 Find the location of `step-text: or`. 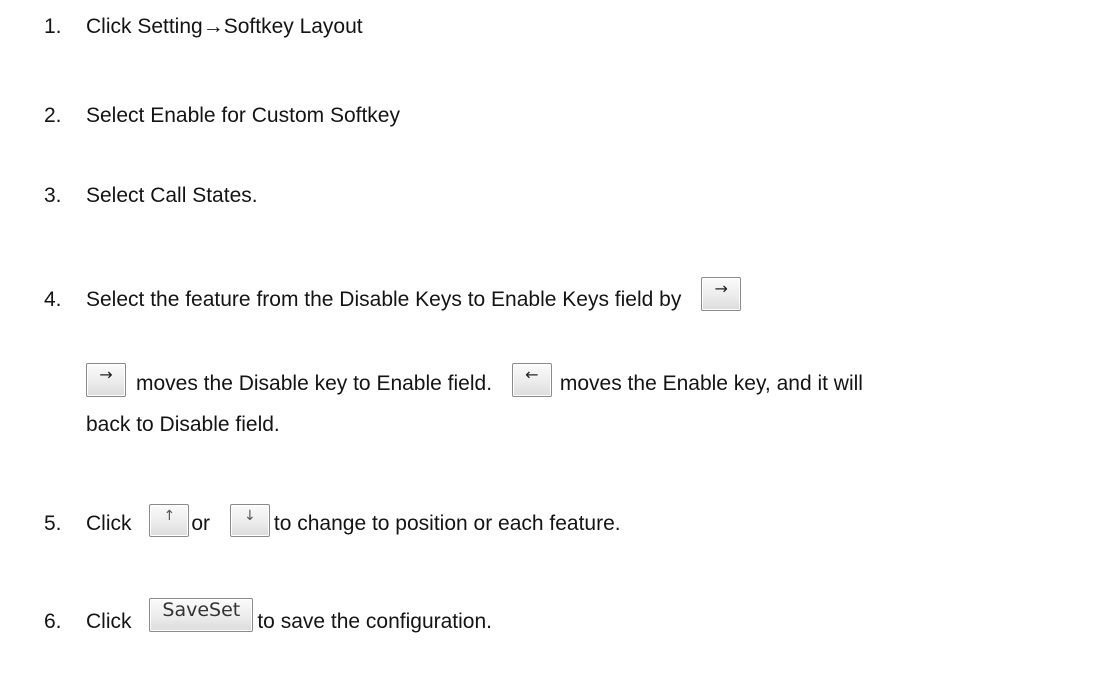

step-text: or is located at coordinates (201, 523).